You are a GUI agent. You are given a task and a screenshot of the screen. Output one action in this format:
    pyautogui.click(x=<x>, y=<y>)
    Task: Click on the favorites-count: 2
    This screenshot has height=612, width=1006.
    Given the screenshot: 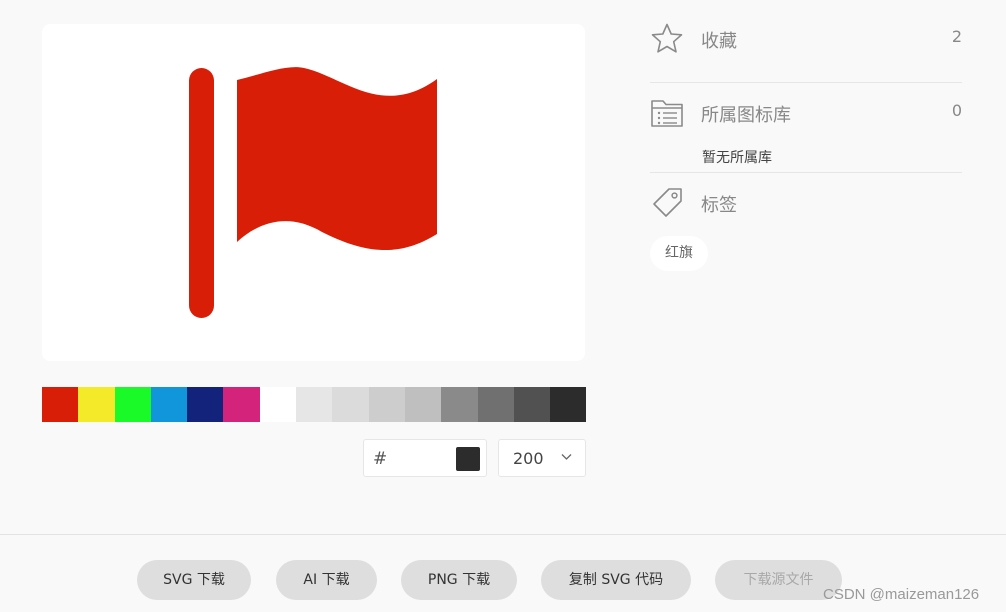 What is the action you would take?
    pyautogui.click(x=956, y=36)
    